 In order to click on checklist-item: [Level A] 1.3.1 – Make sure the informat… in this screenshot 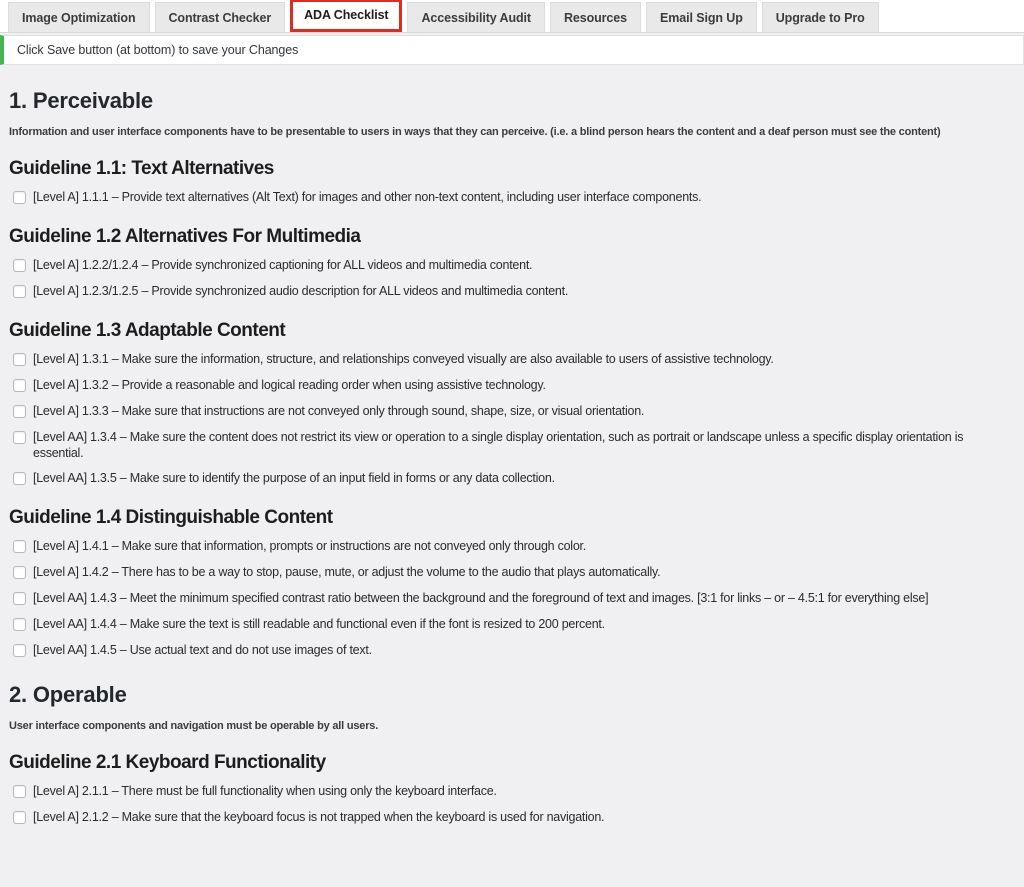, I will do `click(512, 359)`.